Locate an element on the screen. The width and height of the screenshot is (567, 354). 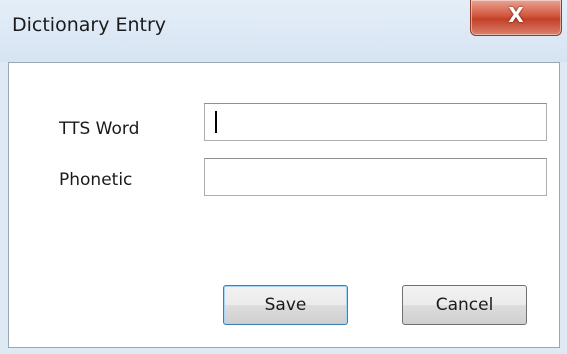
tts-word-input is located at coordinates (375, 122).